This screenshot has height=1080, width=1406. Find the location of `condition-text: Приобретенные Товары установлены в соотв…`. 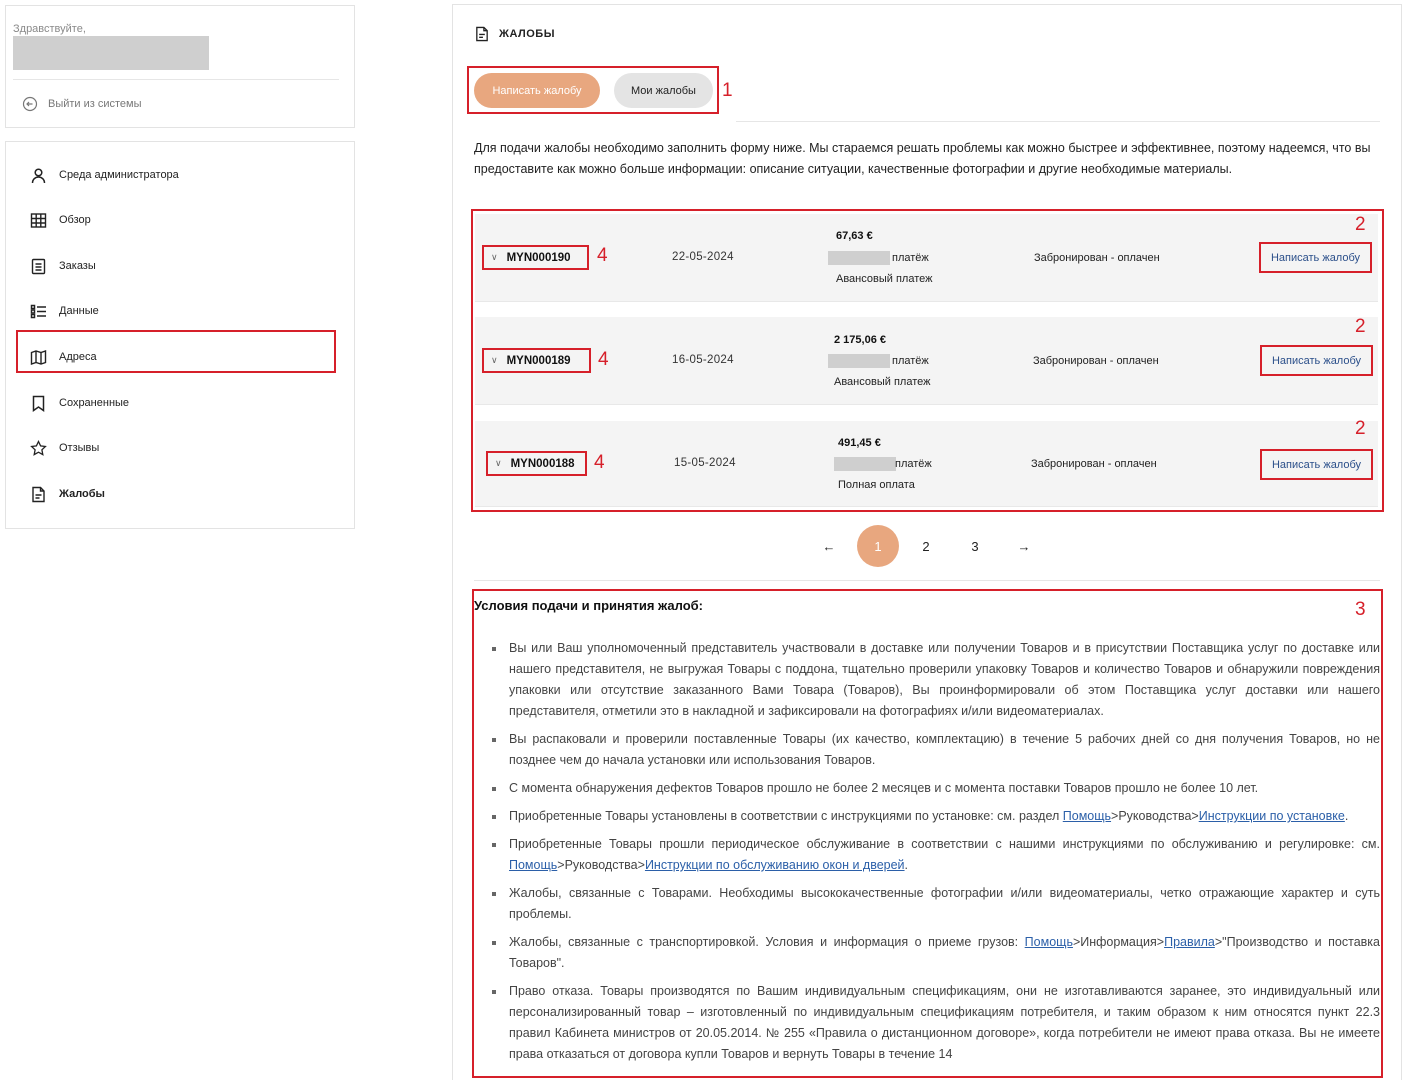

condition-text: Приобретенные Товары установлены в соотв… is located at coordinates (786, 816).